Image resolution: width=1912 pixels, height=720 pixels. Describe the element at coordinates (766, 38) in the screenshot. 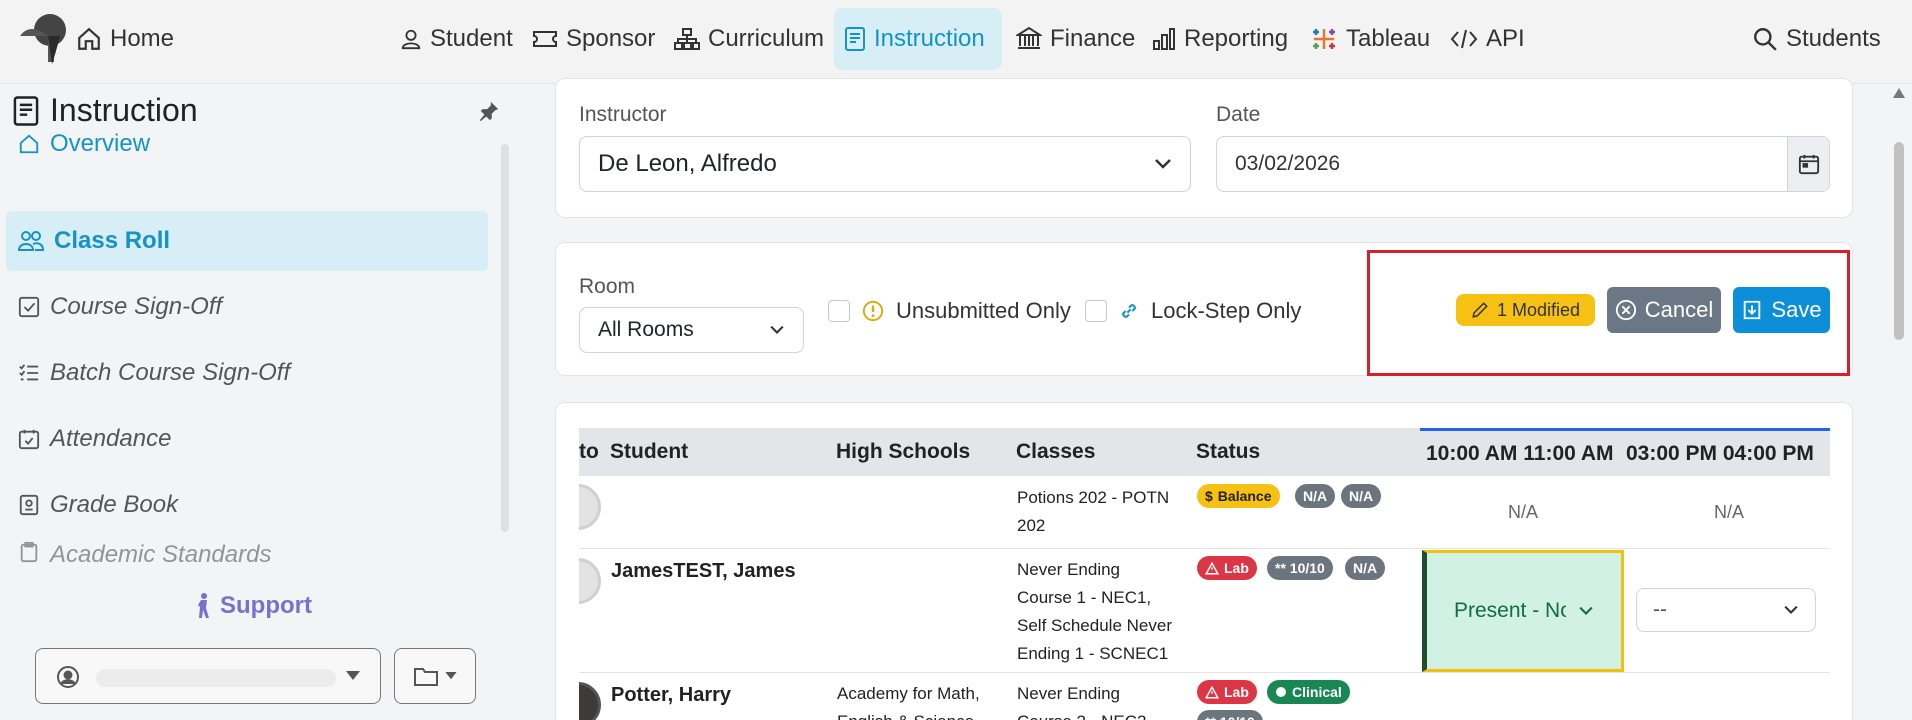

I see `nav-curriculum-label: Curriculum` at that location.